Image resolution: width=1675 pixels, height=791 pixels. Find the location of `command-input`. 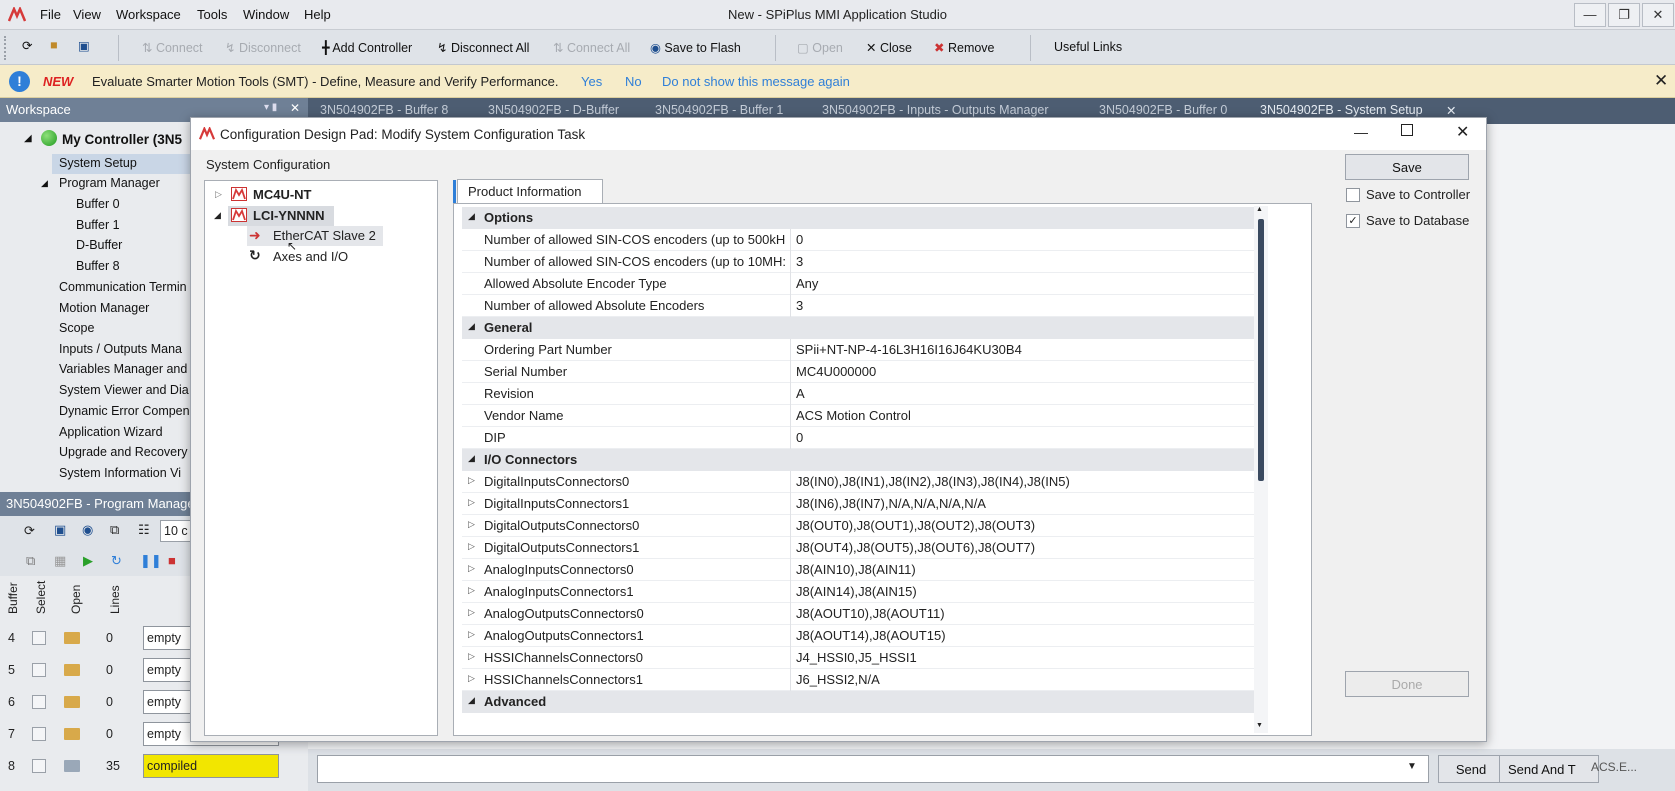

command-input is located at coordinates (873, 769).